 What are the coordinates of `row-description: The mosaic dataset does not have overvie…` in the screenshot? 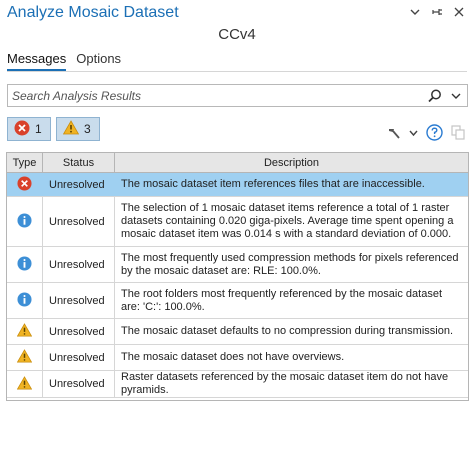 It's located at (233, 357).